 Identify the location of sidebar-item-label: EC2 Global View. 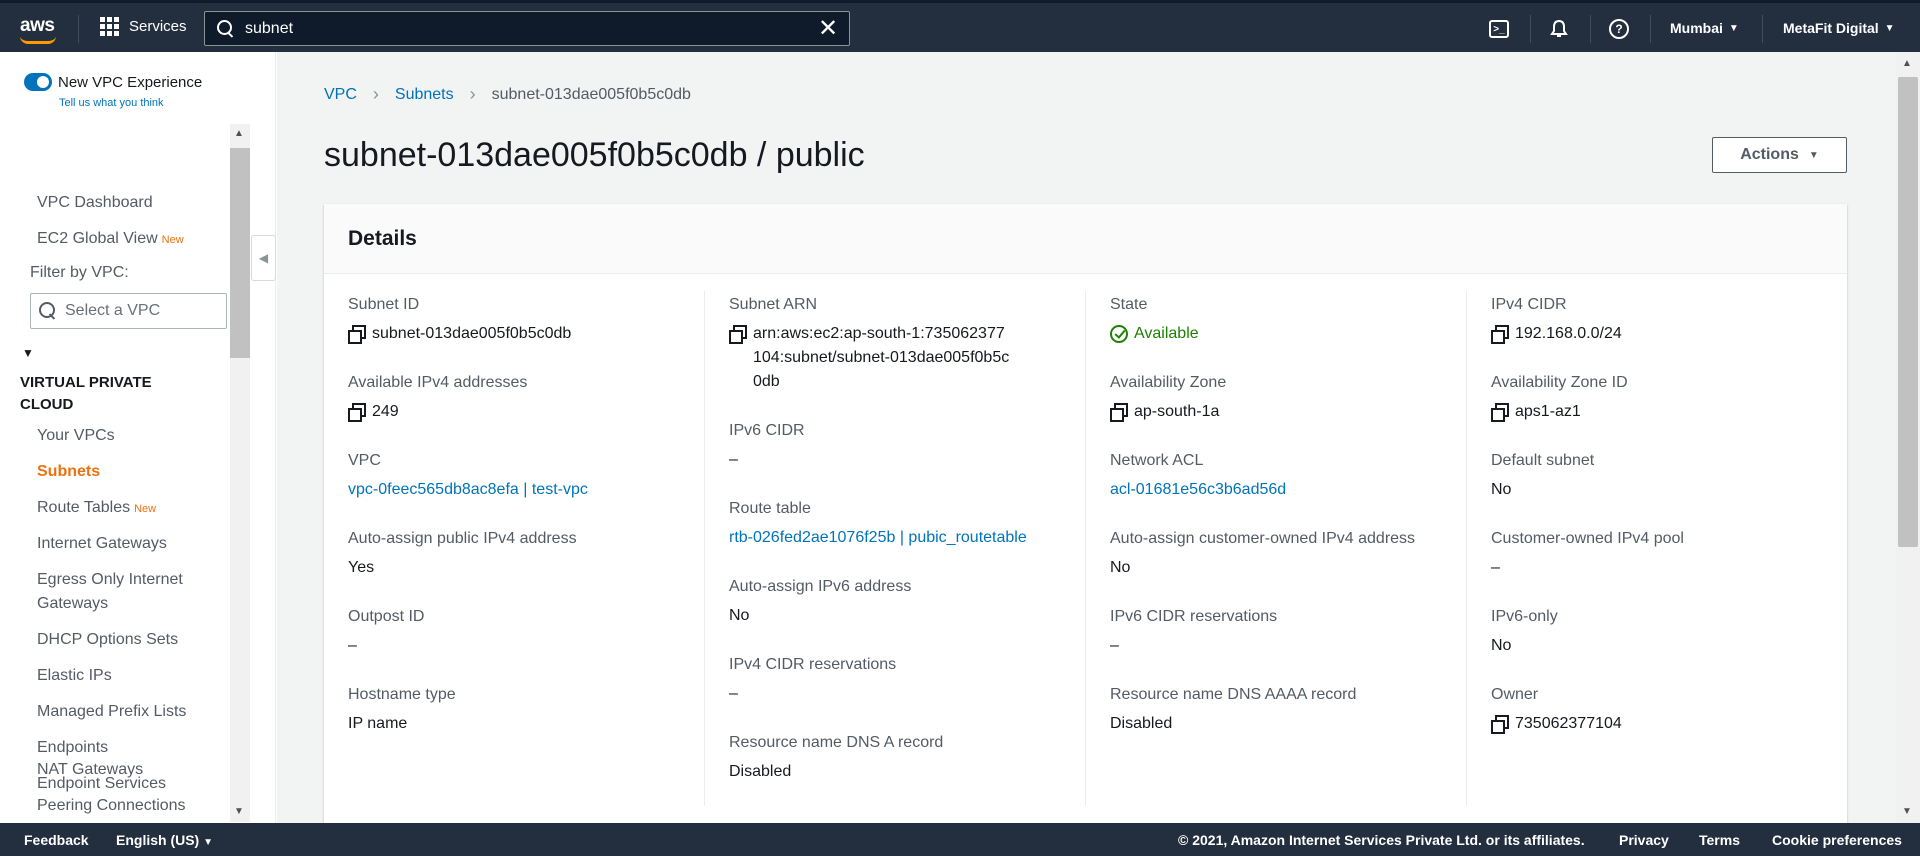
(97, 238).